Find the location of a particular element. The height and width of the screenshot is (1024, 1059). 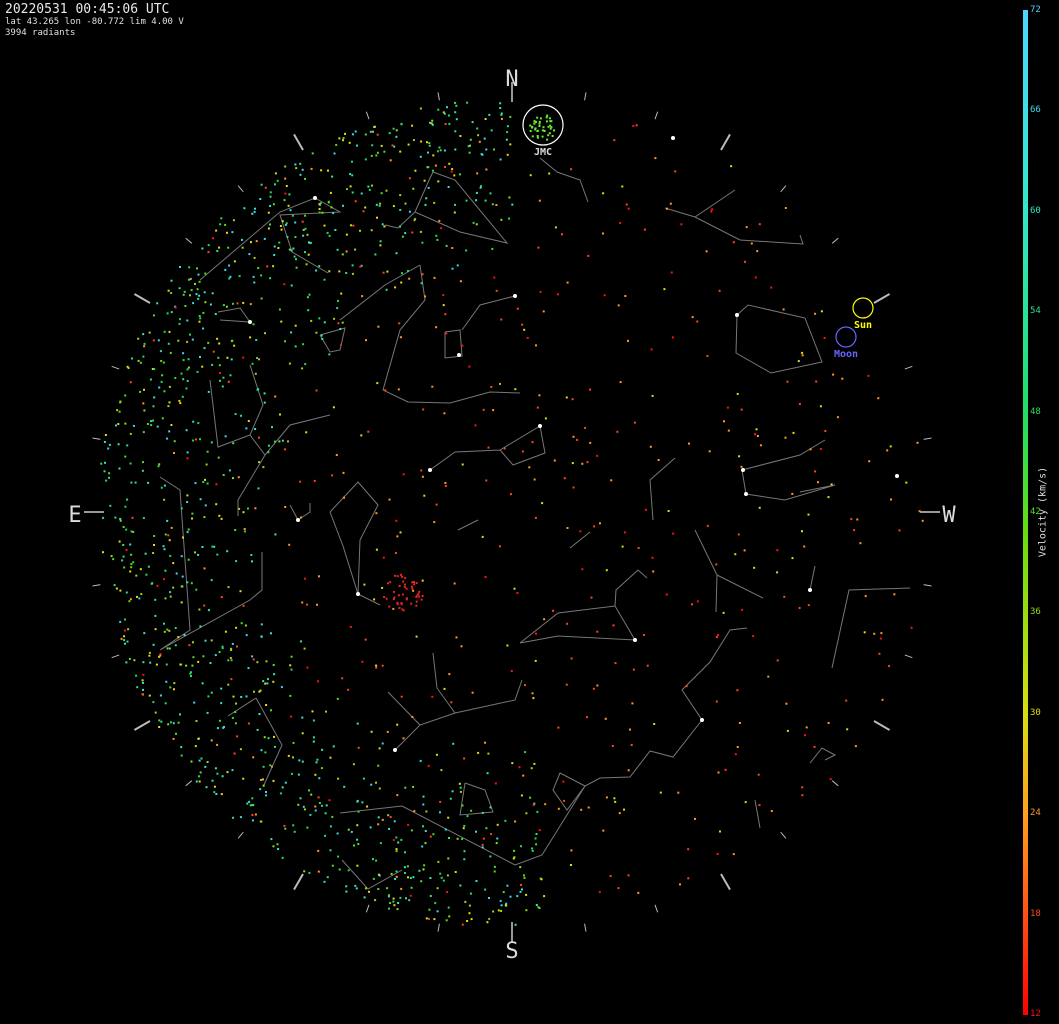

horizon-tick is located at coordinates (927, 438).